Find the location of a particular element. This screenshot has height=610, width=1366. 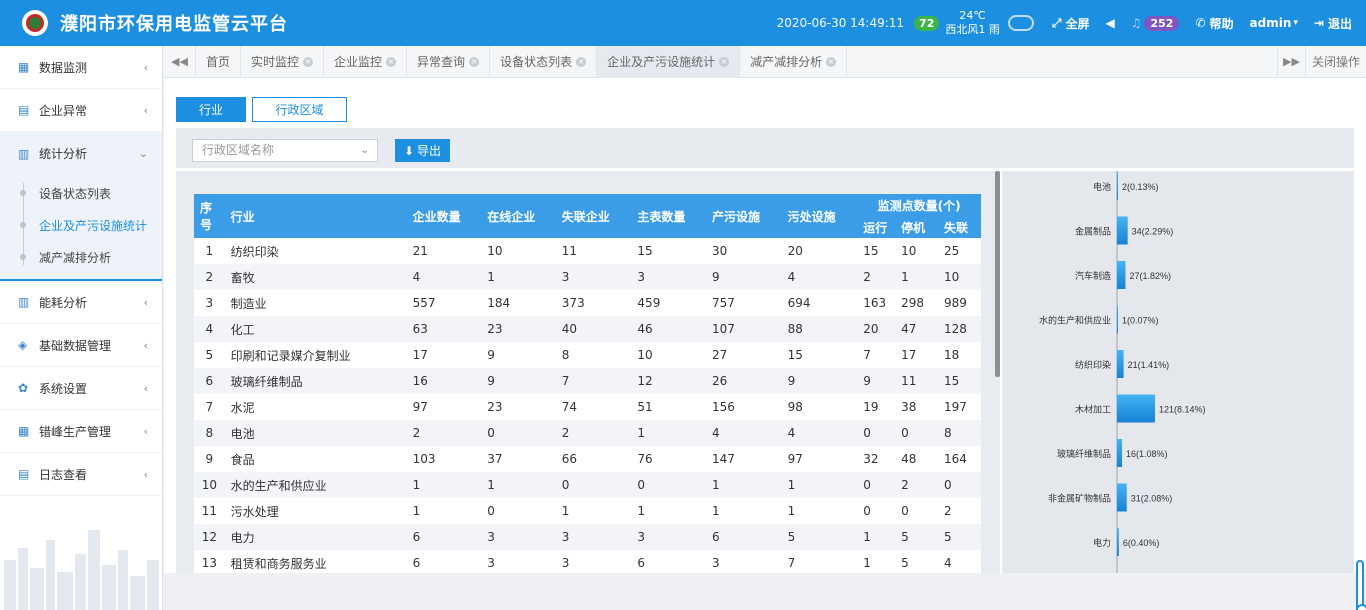

table-cell: 32 is located at coordinates (871, 459).